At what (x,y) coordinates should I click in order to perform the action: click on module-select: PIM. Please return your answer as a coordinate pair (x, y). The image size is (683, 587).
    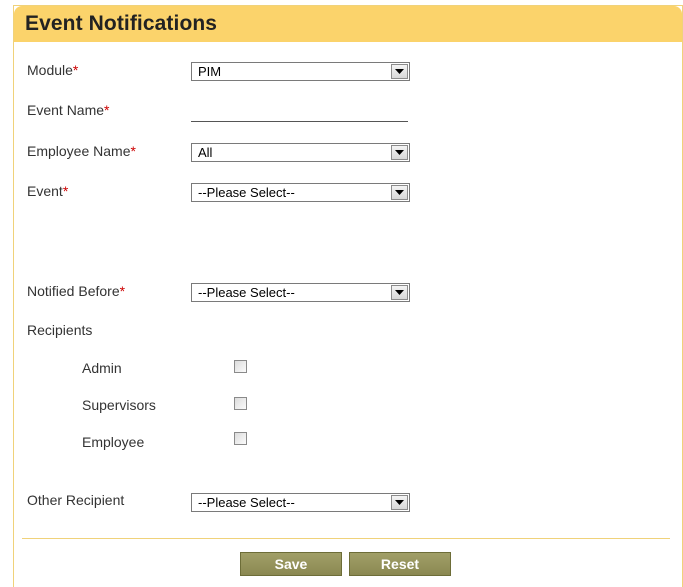
    Looking at the image, I should click on (300, 71).